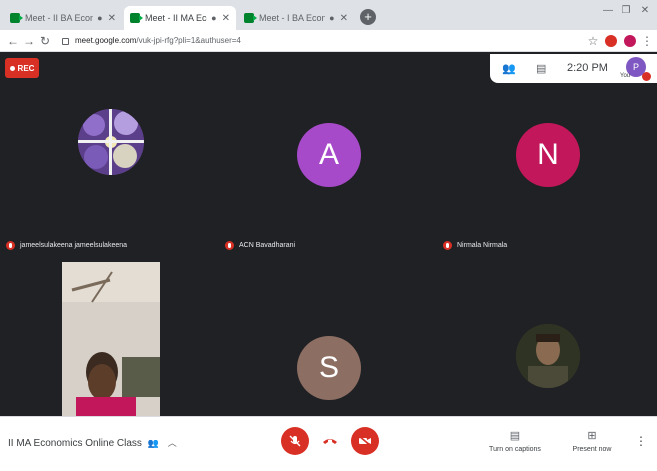  I want to click on captions-button: ▤ Turn on captions, so click(515, 441).